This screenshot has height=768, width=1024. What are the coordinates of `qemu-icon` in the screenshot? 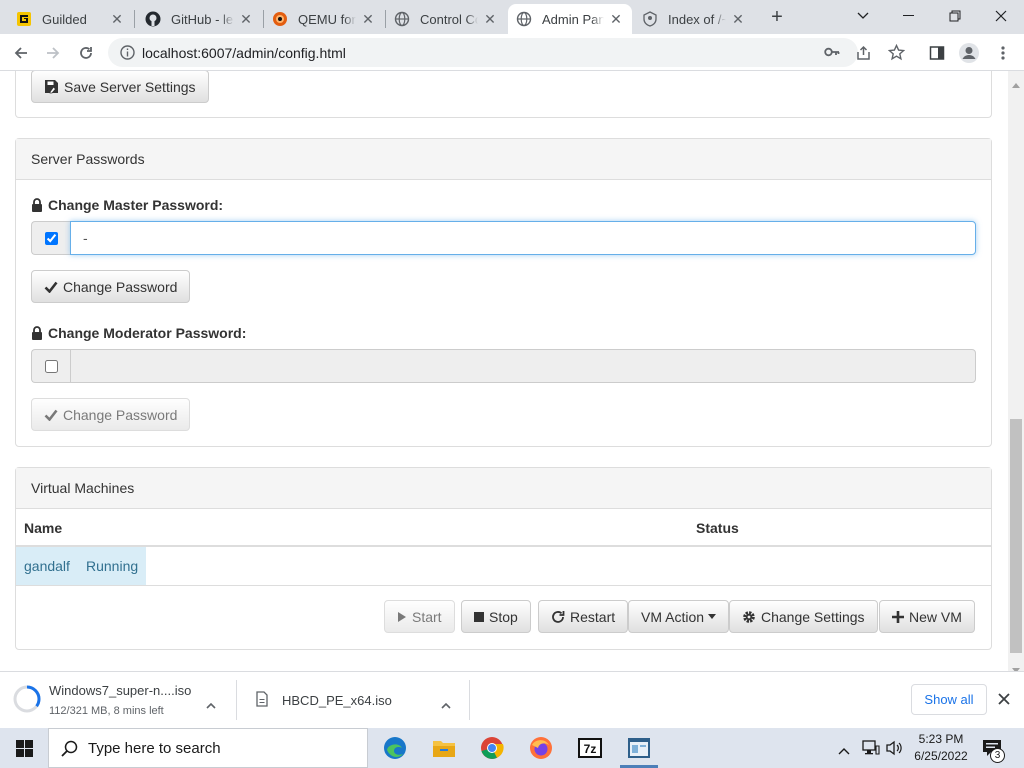 It's located at (280, 19).